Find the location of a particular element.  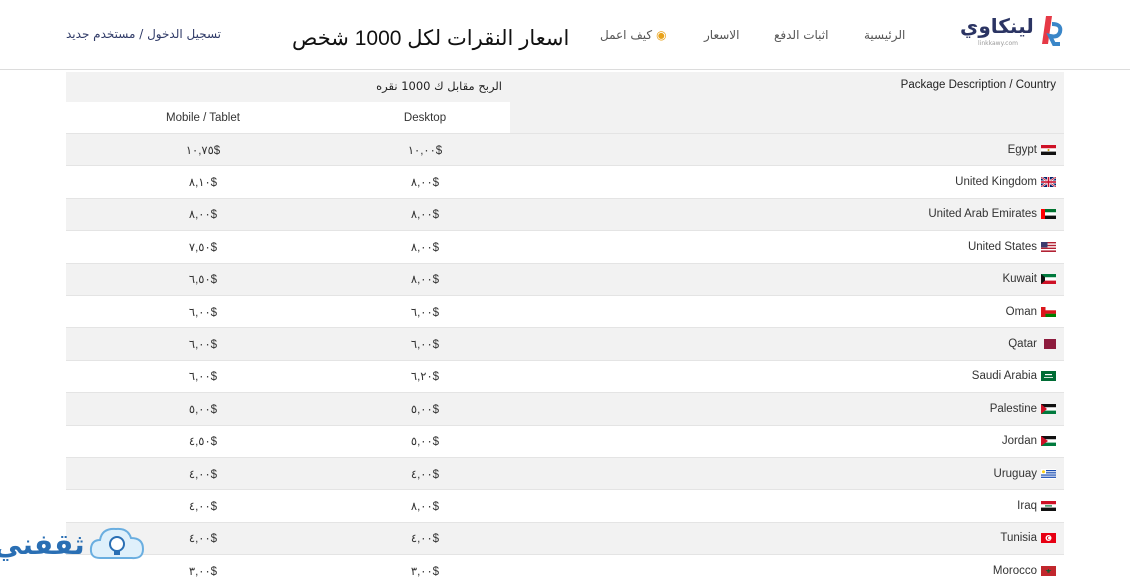

mobile-price: ٨,١٠$ is located at coordinates (203, 183).